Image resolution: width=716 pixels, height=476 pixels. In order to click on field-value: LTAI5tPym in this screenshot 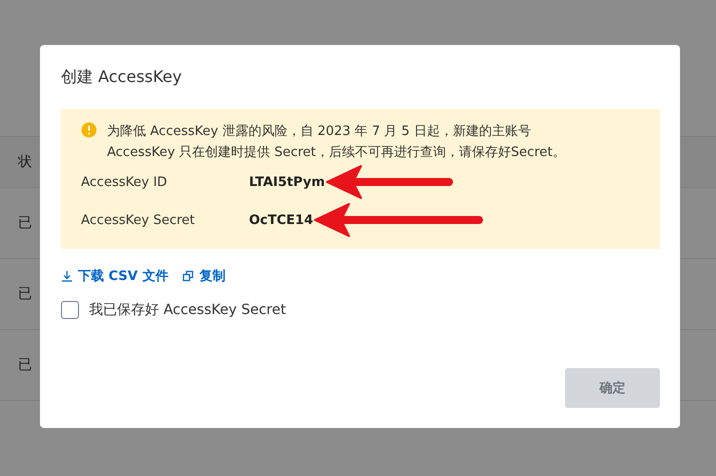, I will do `click(287, 182)`.